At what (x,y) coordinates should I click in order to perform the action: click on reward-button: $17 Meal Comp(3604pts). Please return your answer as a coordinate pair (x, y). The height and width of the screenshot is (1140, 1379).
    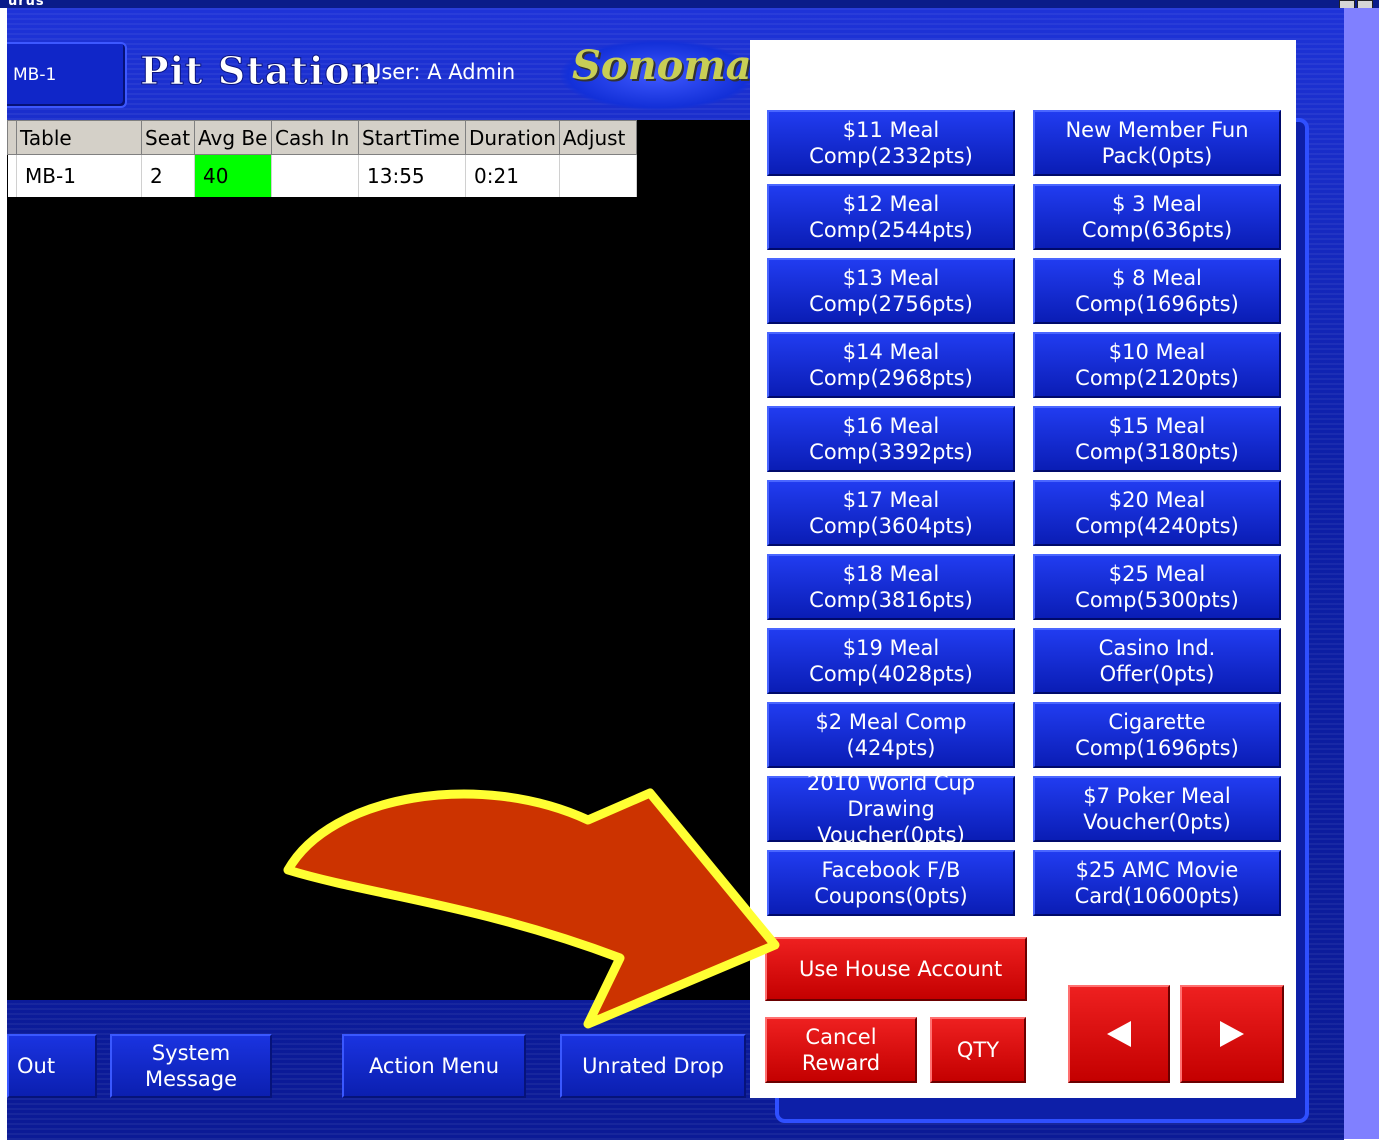
    Looking at the image, I should click on (891, 513).